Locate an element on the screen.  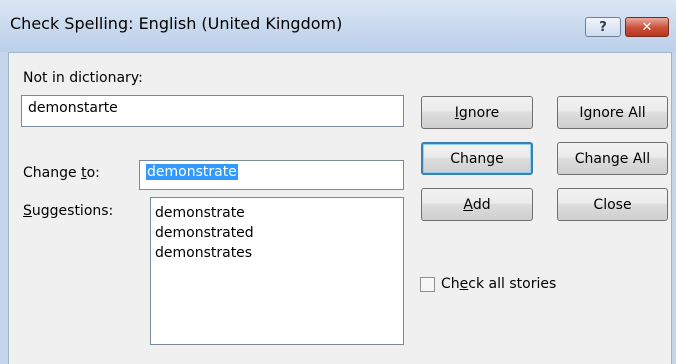
check-all-stories-label: Check all stories is located at coordinates (498, 284).